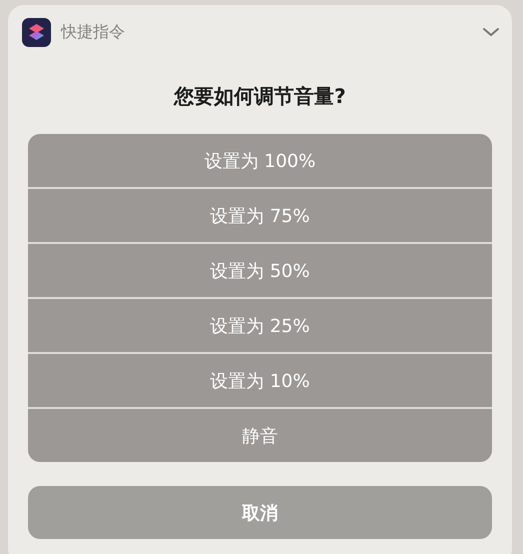 This screenshot has height=554, width=523. What do you see at coordinates (491, 32) in the screenshot?
I see `chevron-down-icon` at bounding box center [491, 32].